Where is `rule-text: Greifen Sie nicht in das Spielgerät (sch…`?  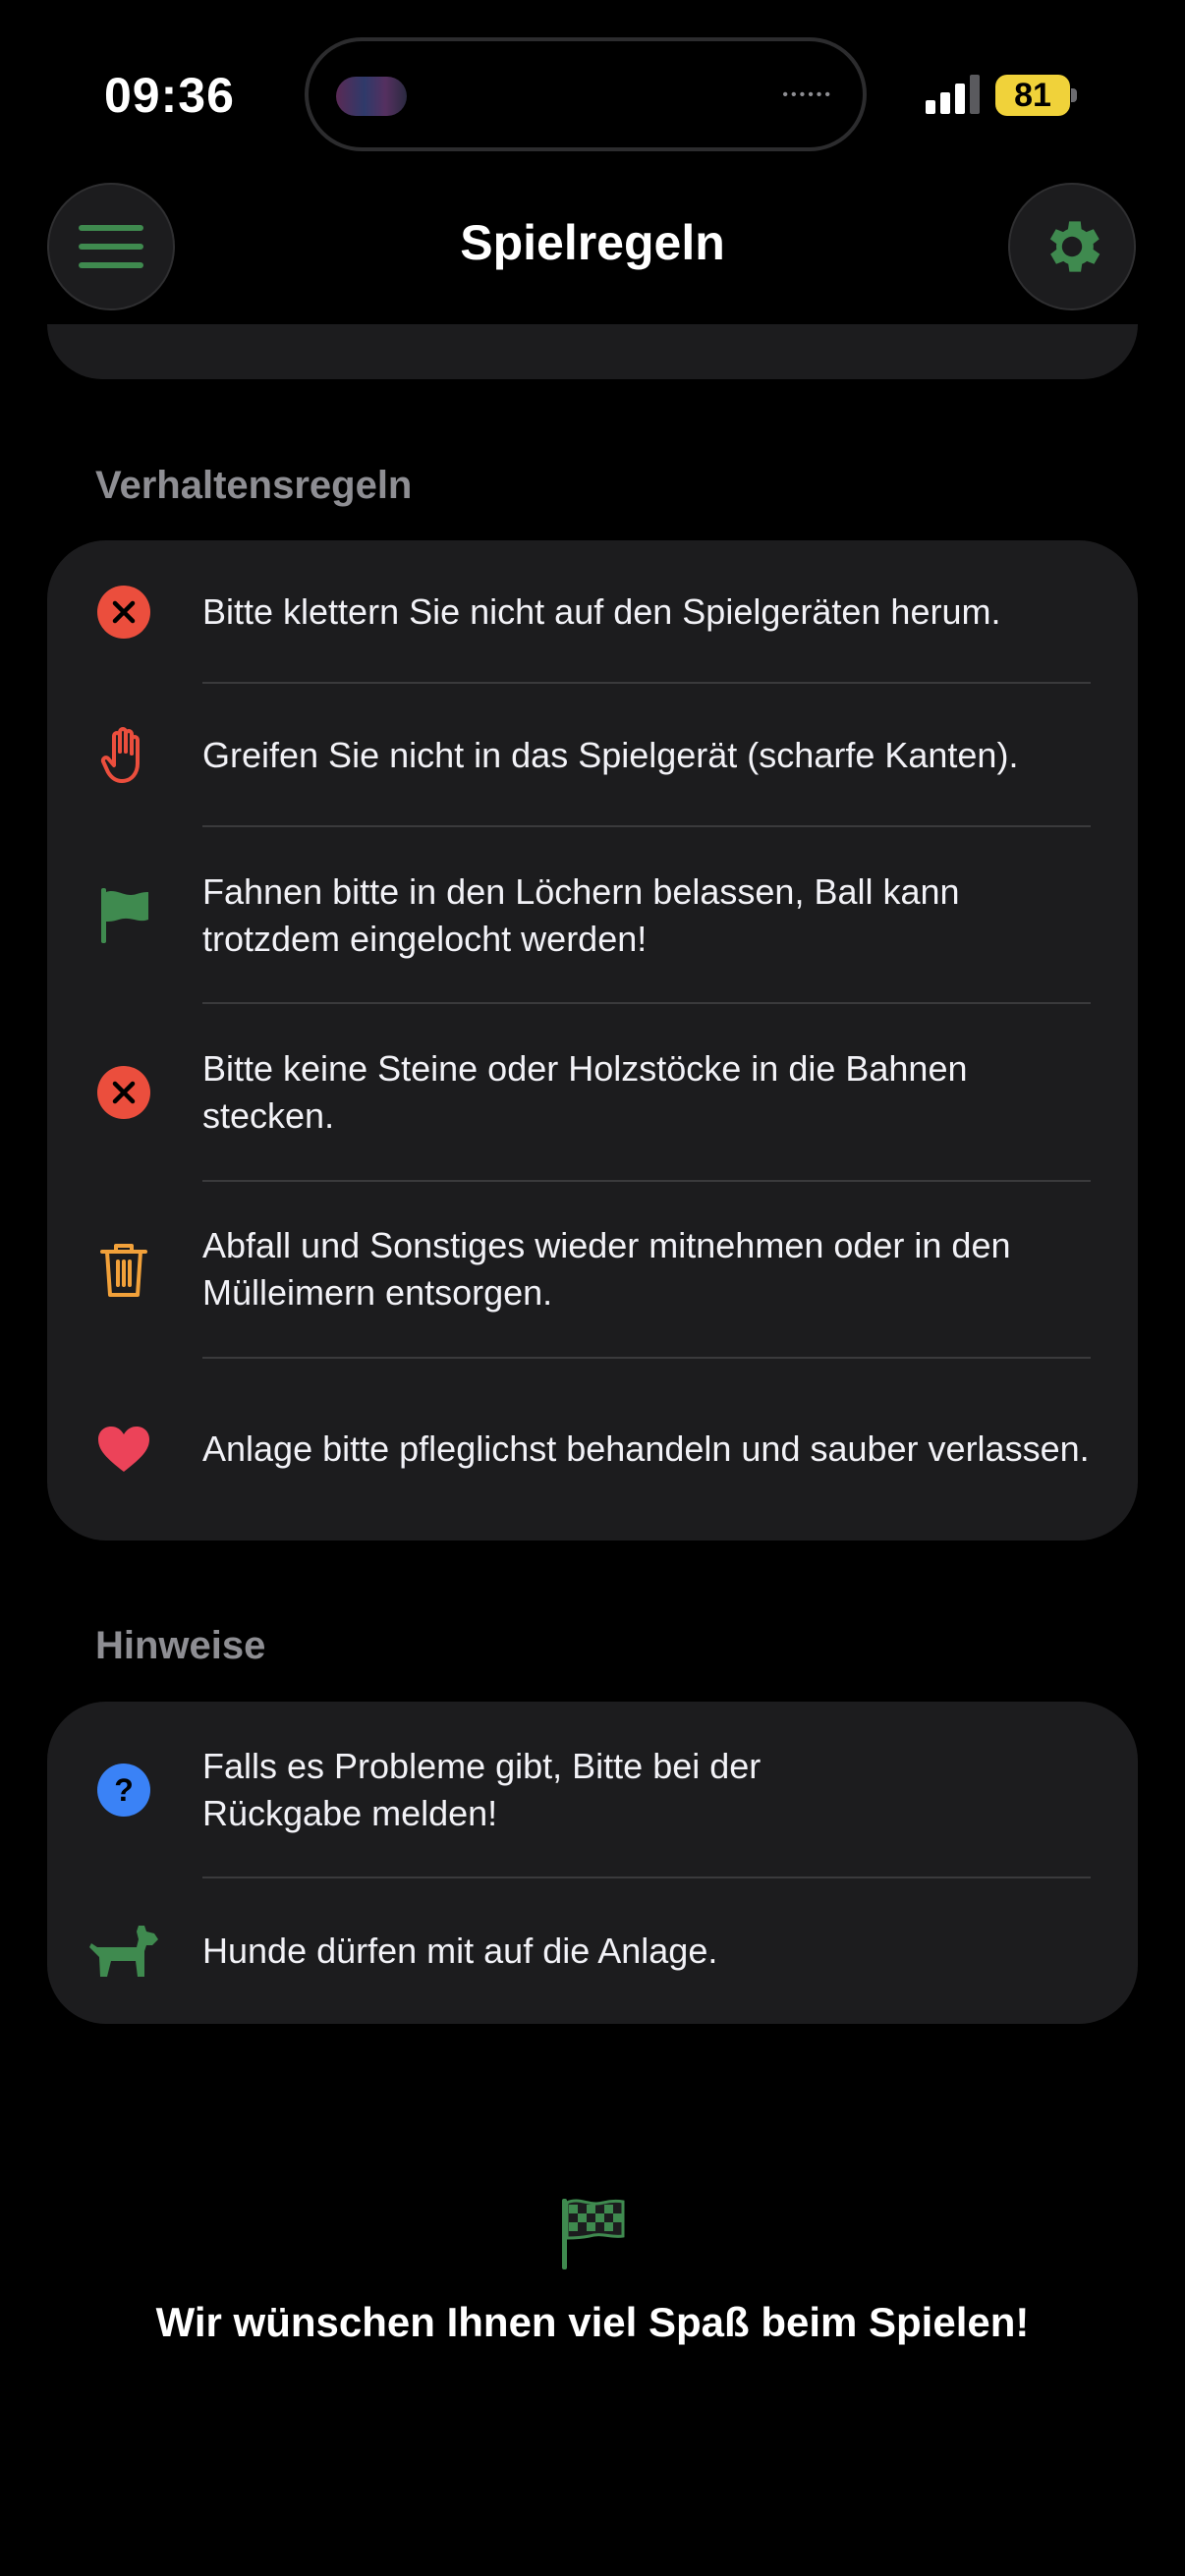
rule-text: Greifen Sie nicht in das Spielgerät (sch… is located at coordinates (610, 755).